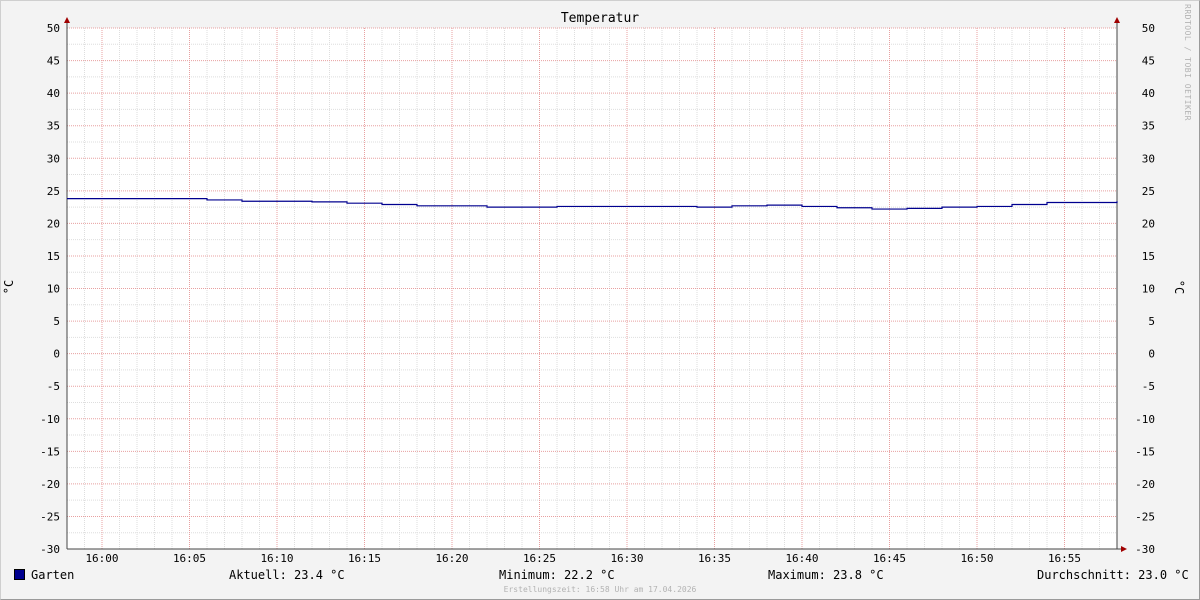 The height and width of the screenshot is (600, 1200). I want to click on y-tick-label-left: 40, so click(53, 93).